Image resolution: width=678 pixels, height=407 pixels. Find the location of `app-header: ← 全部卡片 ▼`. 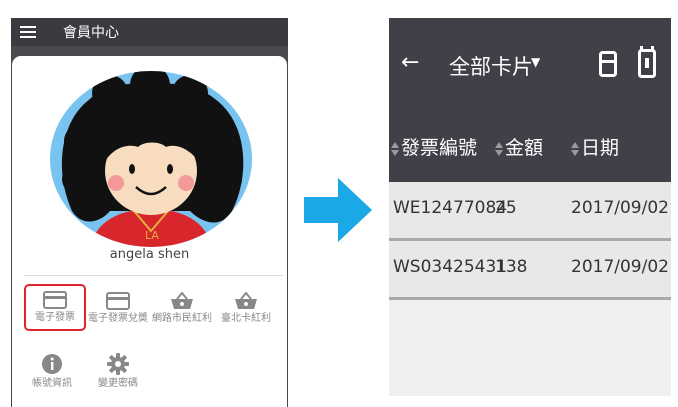

app-header: ← 全部卡片 ▼ is located at coordinates (530, 63).